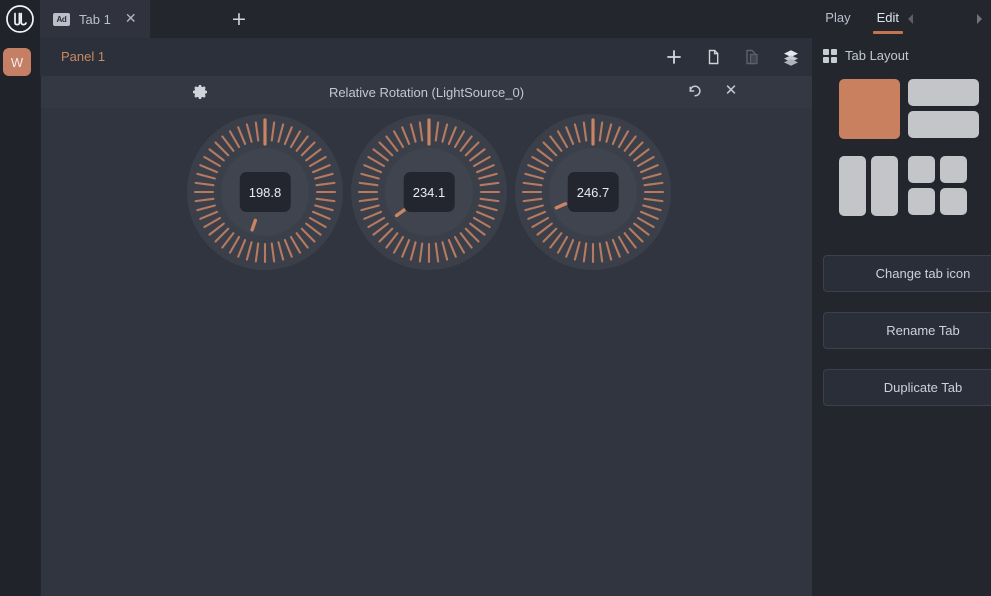  I want to click on widget-header: Relative Rotation (LightSource_0) ✕, so click(426, 92).